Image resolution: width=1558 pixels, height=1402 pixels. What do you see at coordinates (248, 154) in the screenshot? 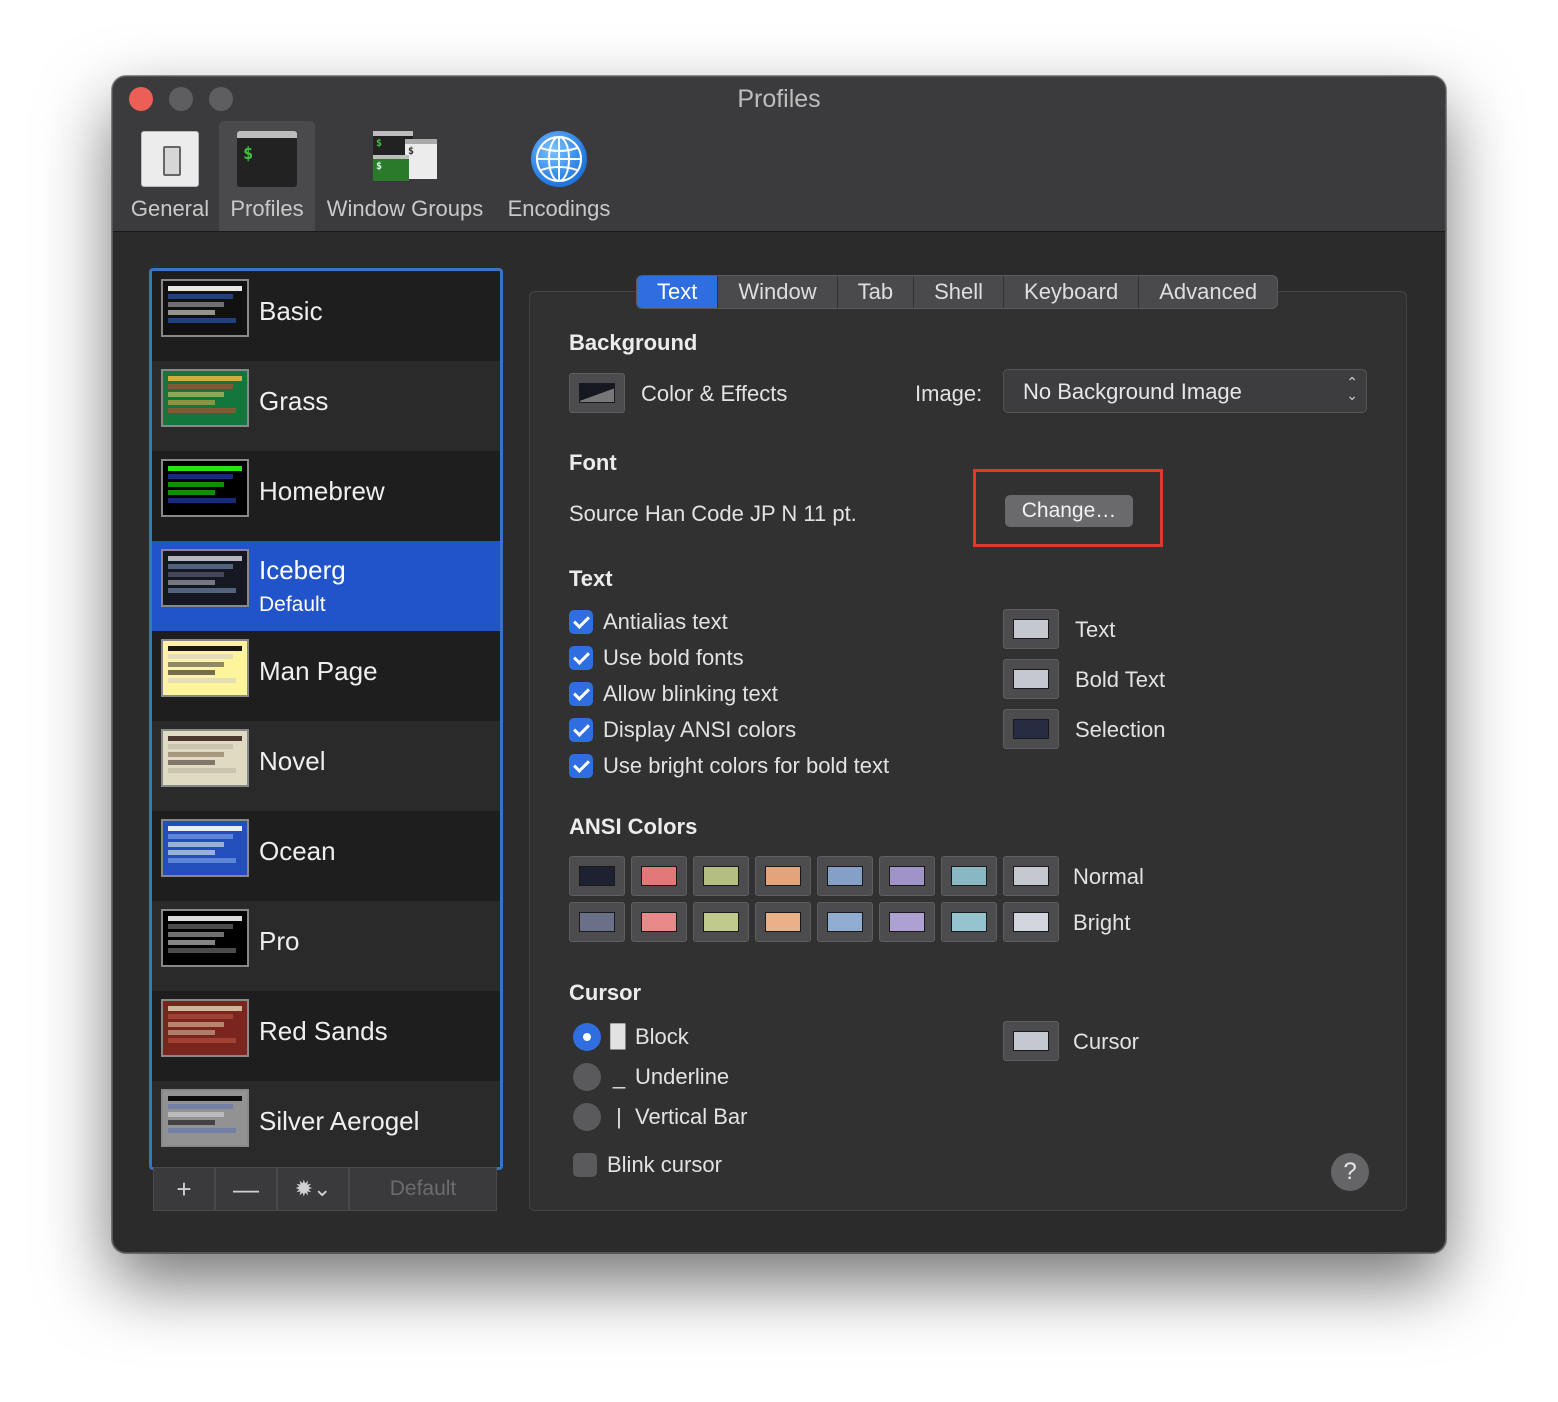
I see `prompt-glyph: $` at bounding box center [248, 154].